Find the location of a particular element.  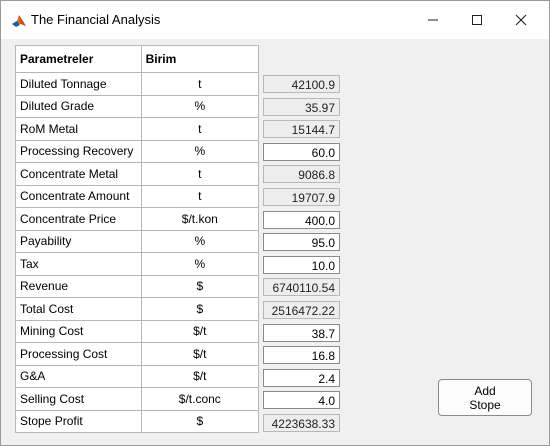

param-name-cell: Concentrate Amount is located at coordinates (78, 196).